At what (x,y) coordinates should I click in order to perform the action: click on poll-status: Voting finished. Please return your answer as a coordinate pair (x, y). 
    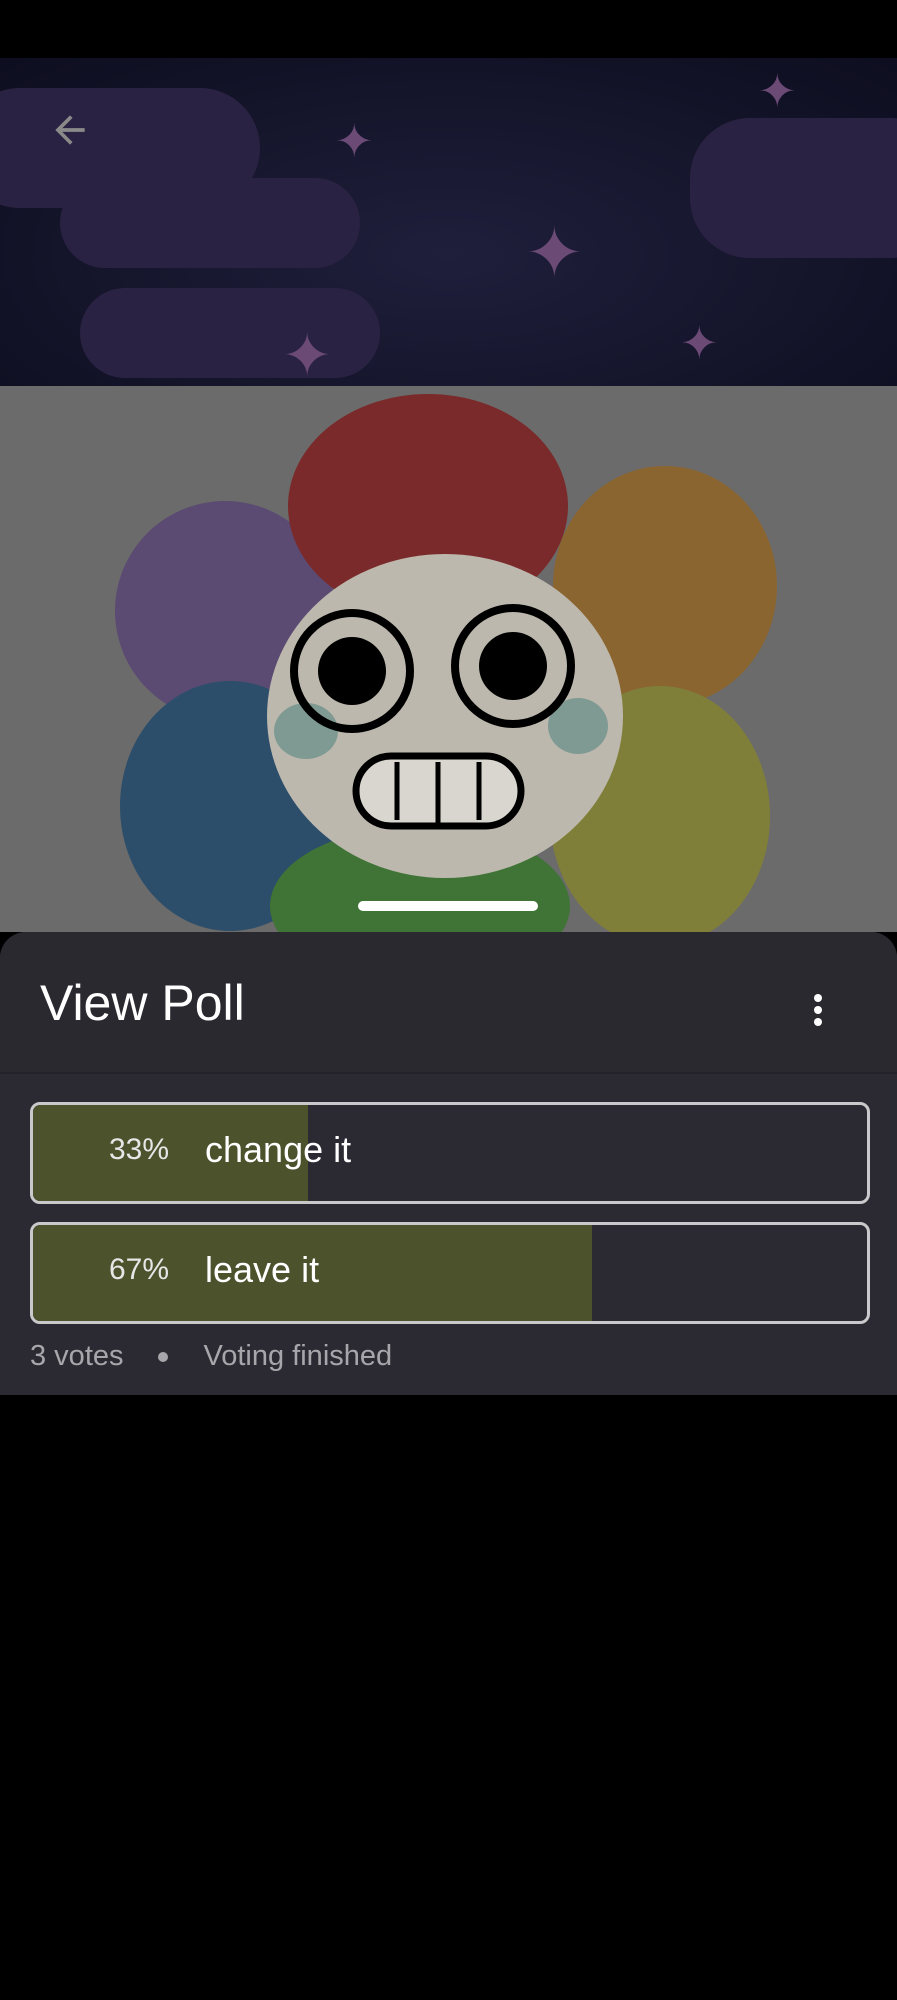
    Looking at the image, I should click on (298, 1356).